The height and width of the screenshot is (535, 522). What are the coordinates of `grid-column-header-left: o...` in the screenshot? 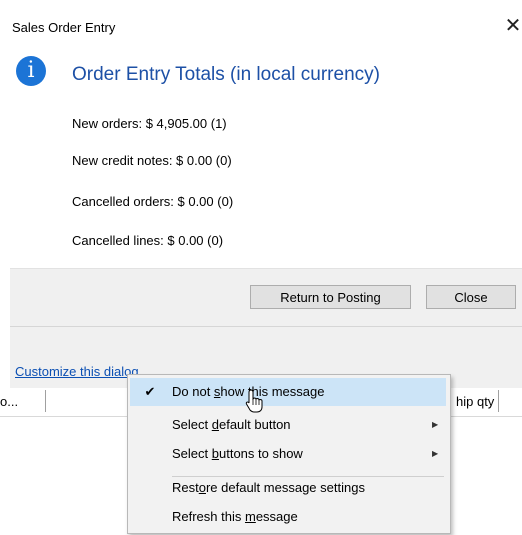 It's located at (9, 401).